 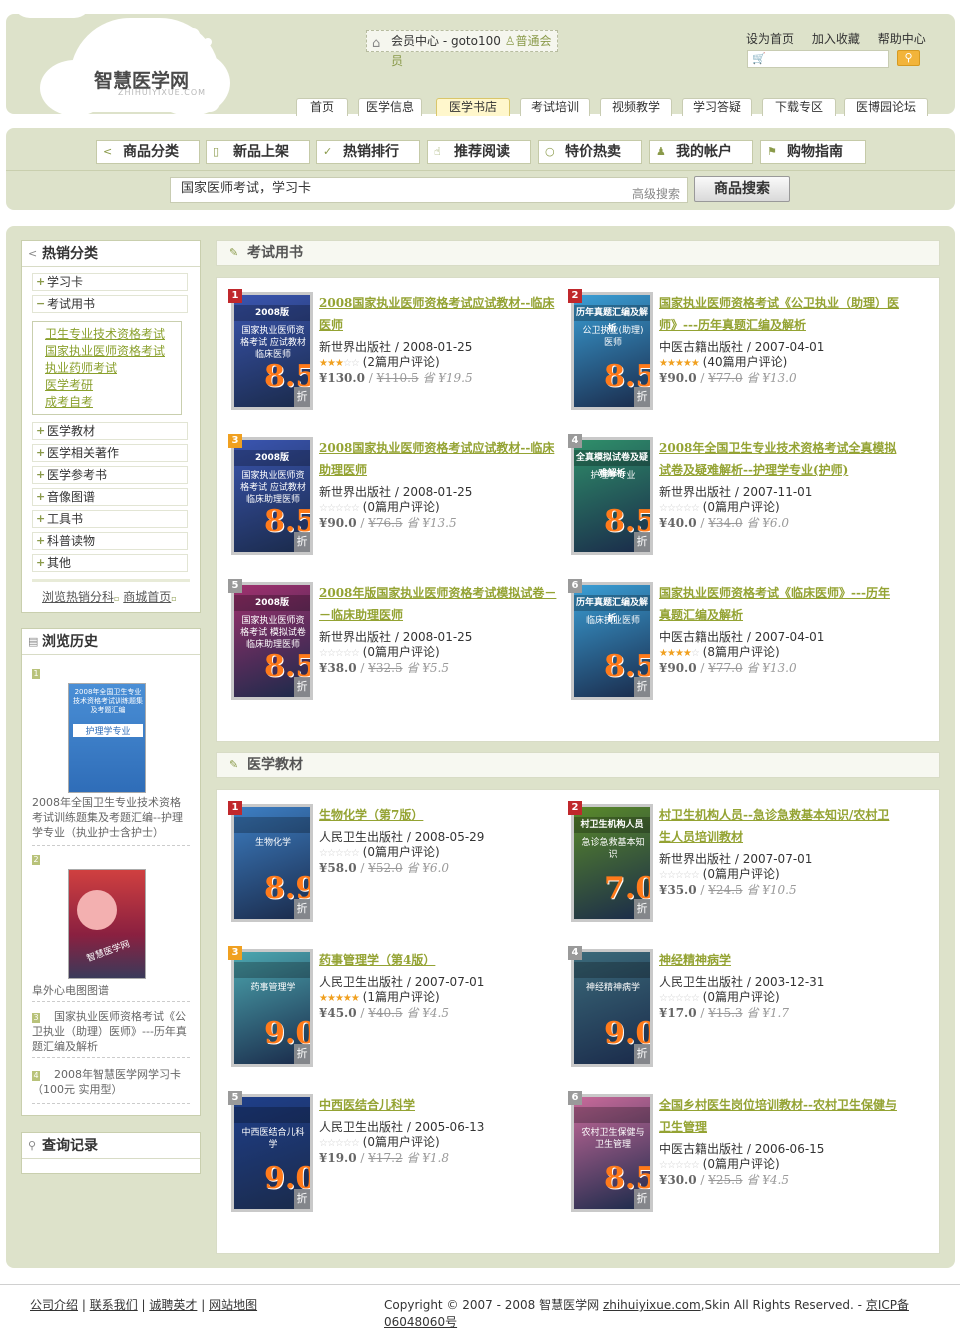 What do you see at coordinates (886, 107) in the screenshot?
I see `nav-forum: 医博园论坛` at bounding box center [886, 107].